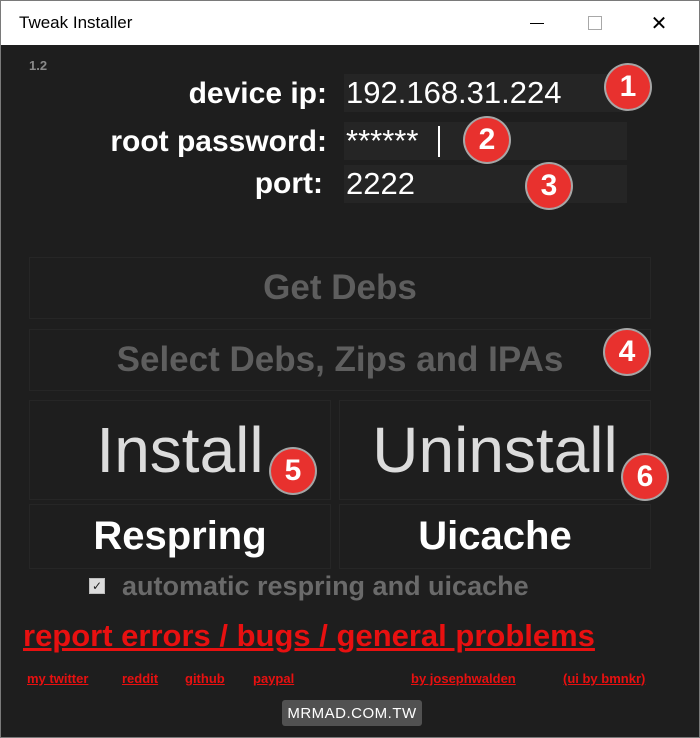  I want to click on step-marker-4: 4, so click(627, 352).